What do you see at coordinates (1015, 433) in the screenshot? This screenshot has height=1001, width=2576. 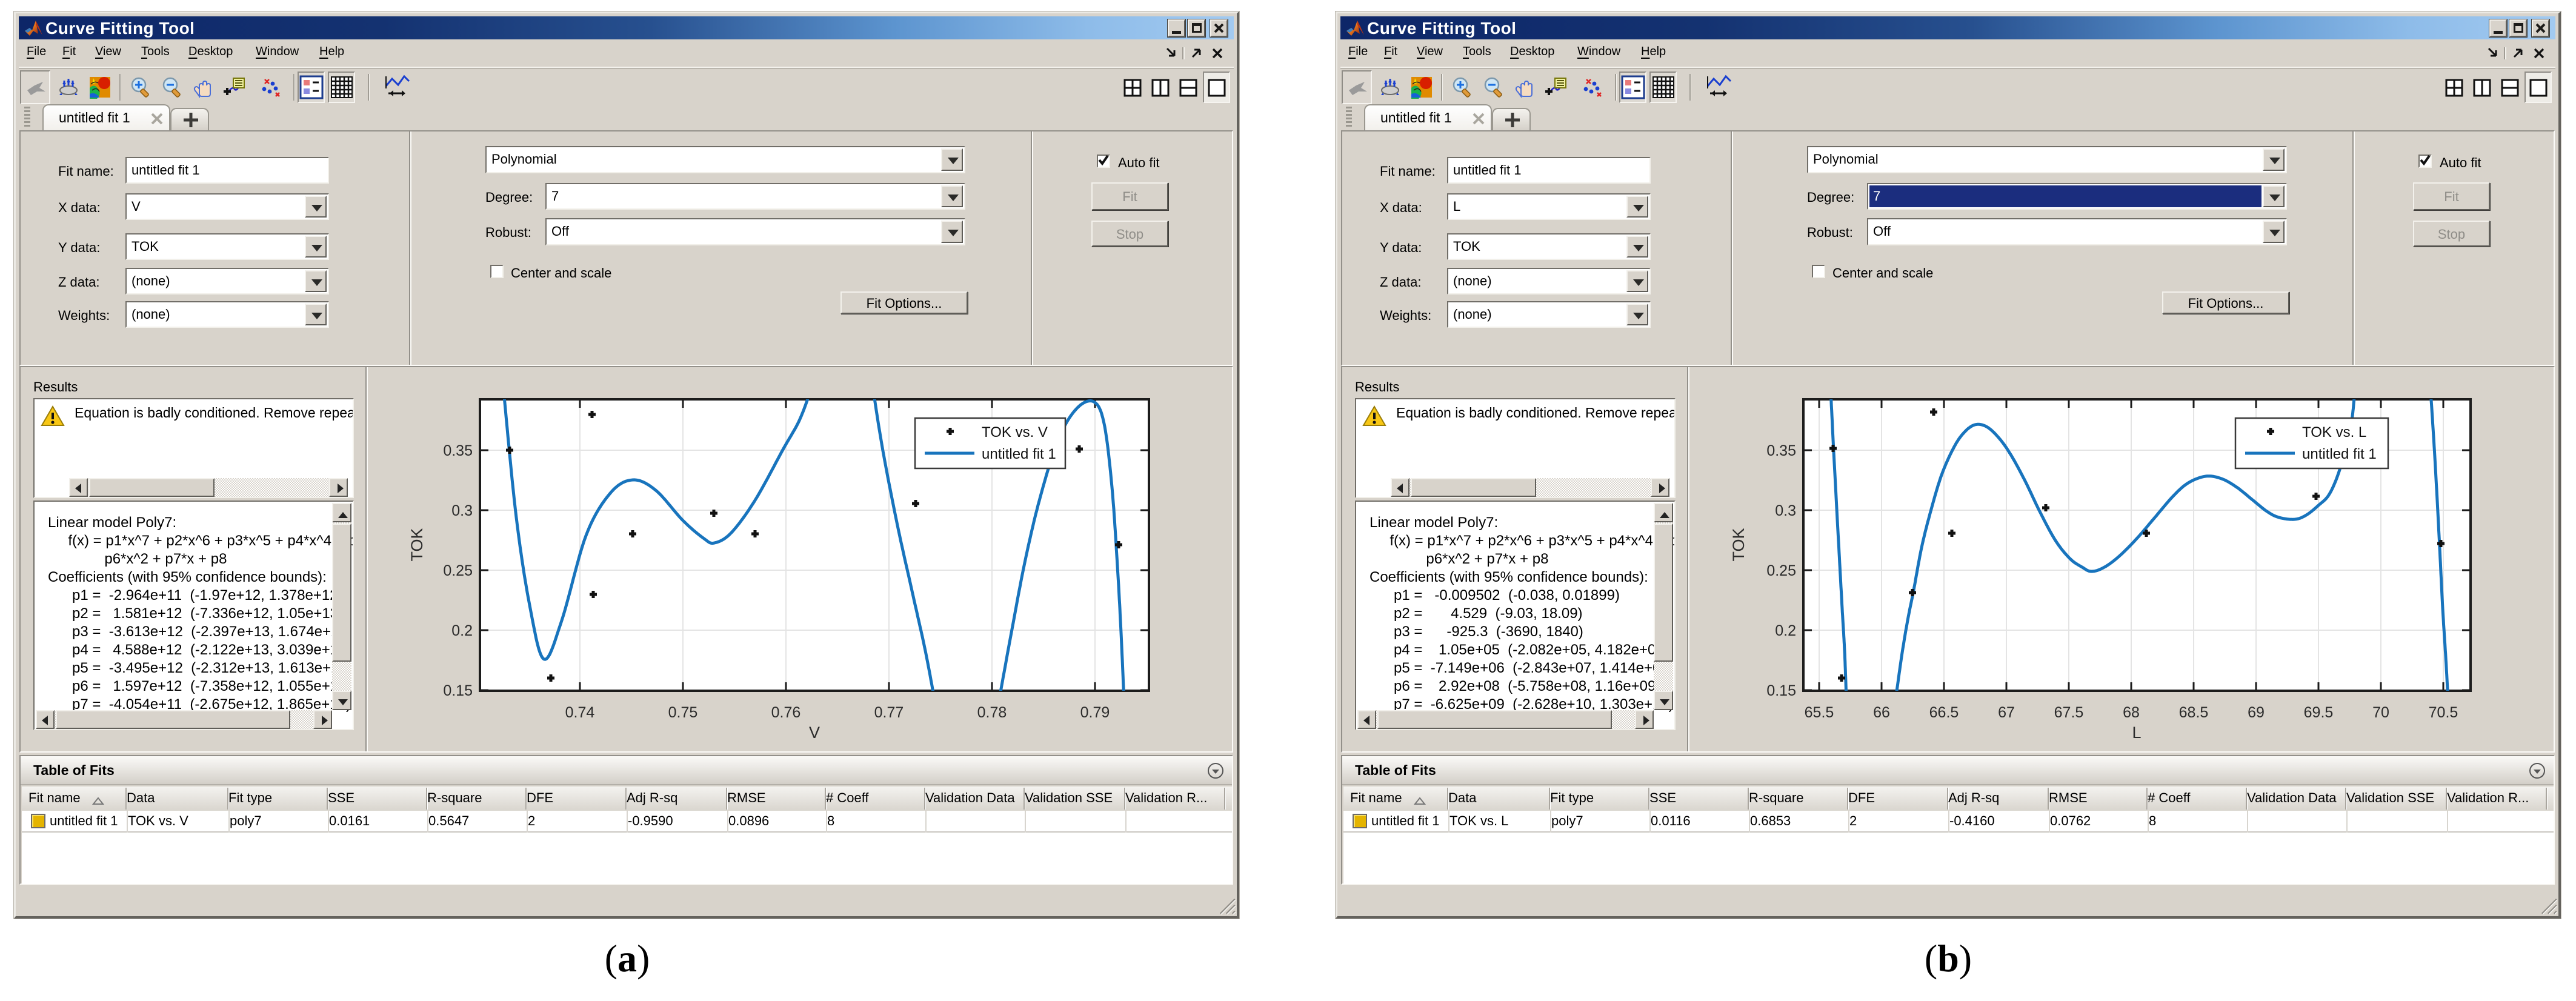 I see `svg-text: TOK vs. V` at bounding box center [1015, 433].